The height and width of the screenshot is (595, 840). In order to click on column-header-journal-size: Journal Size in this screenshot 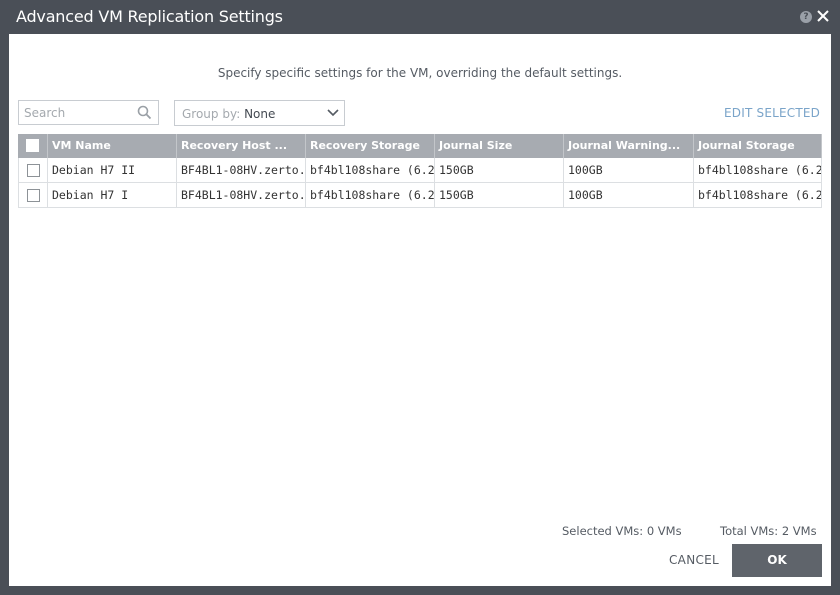, I will do `click(499, 146)`.